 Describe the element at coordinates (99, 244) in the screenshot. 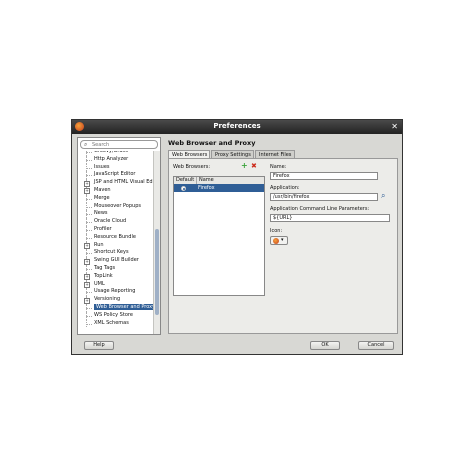

I see `tree-item-label: Run` at that location.